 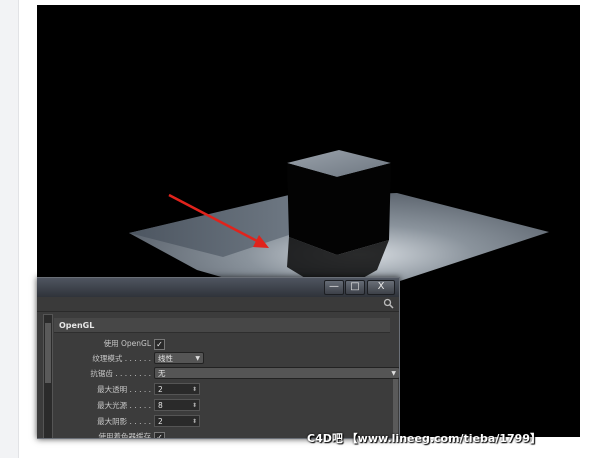 I want to click on right-scrollbar-thumb, so click(x=395, y=408).